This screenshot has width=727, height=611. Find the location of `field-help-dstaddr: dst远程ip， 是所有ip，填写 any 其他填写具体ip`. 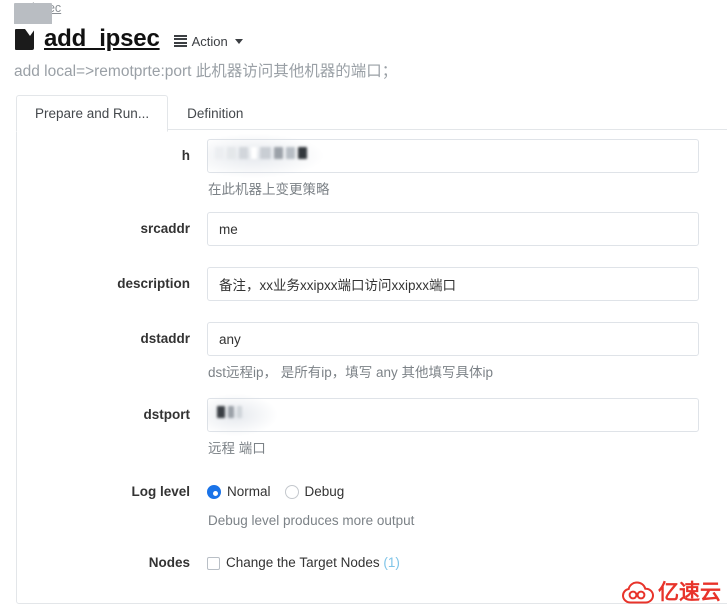

field-help-dstaddr: dst远程ip， 是所有ip，填写 any 其他填写具体ip is located at coordinates (351, 372).